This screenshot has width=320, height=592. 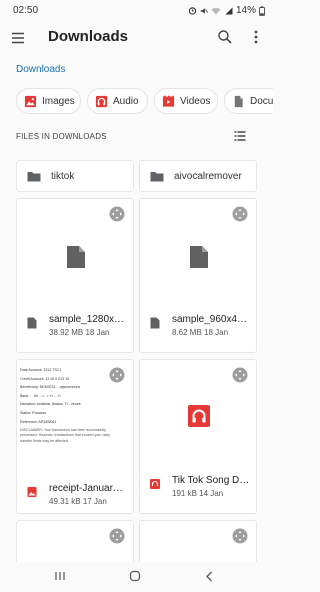 I want to click on chip-audio-label: Audio, so click(x=126, y=101).